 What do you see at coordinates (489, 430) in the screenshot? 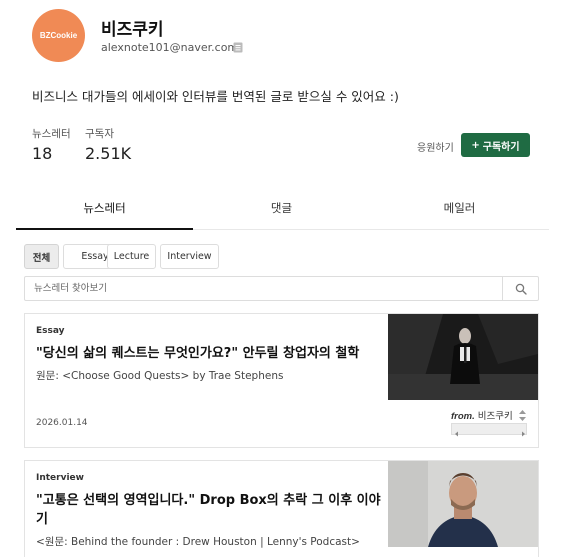
I see `source-scrollbar` at bounding box center [489, 430].